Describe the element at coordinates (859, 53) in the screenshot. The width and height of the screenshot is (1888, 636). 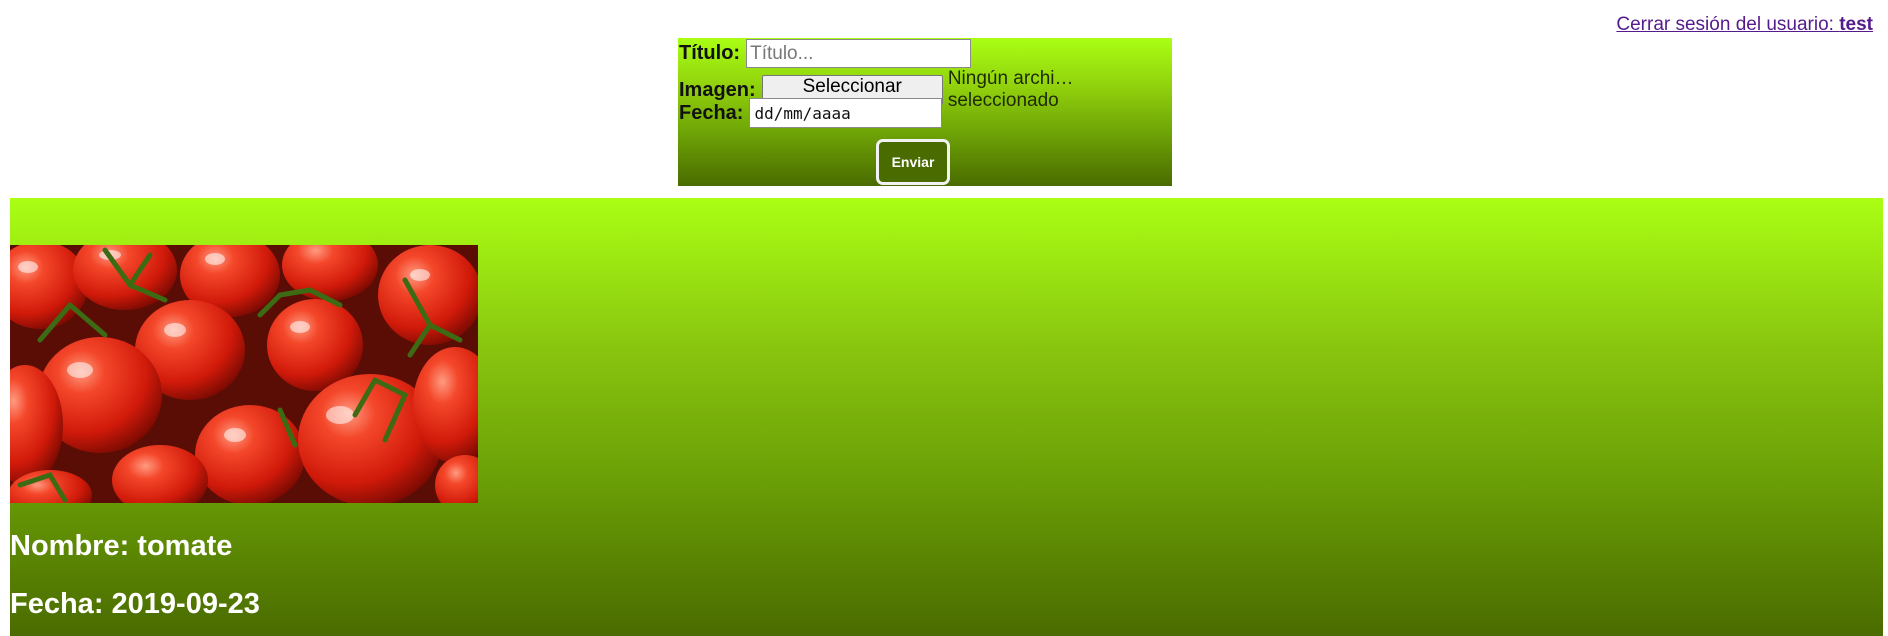
I see `title-input` at that location.